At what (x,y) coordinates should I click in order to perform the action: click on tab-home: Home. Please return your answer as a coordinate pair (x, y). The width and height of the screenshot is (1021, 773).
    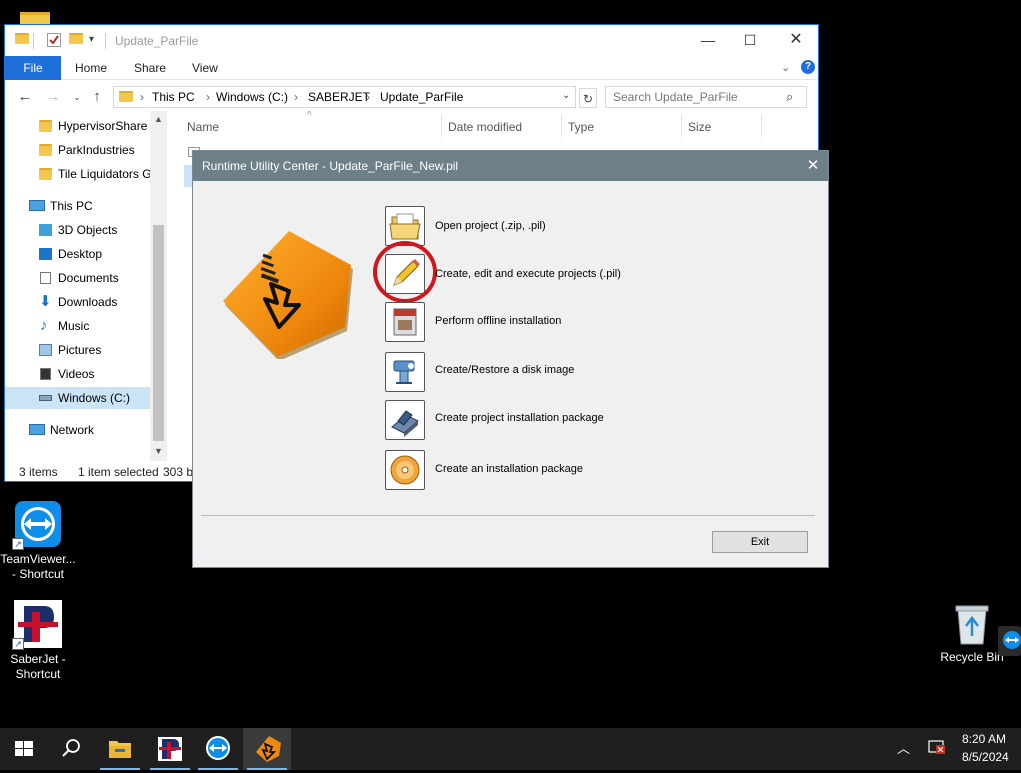
    Looking at the image, I should click on (91, 68).